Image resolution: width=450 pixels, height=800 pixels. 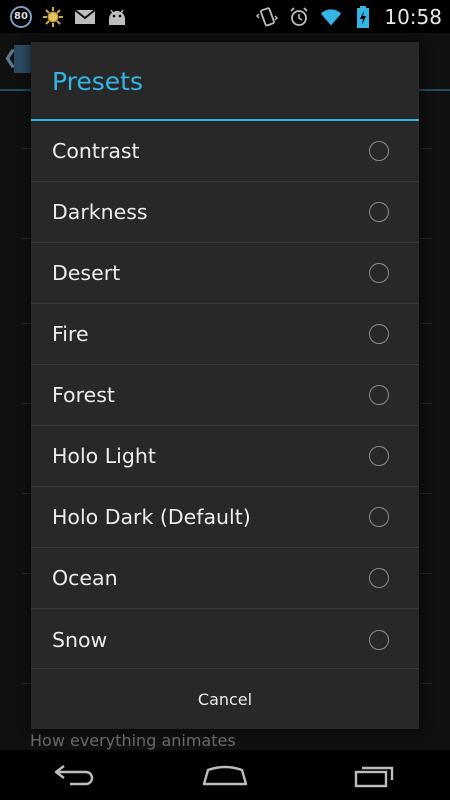 I want to click on notification-count-icon: 80, so click(x=21, y=16).